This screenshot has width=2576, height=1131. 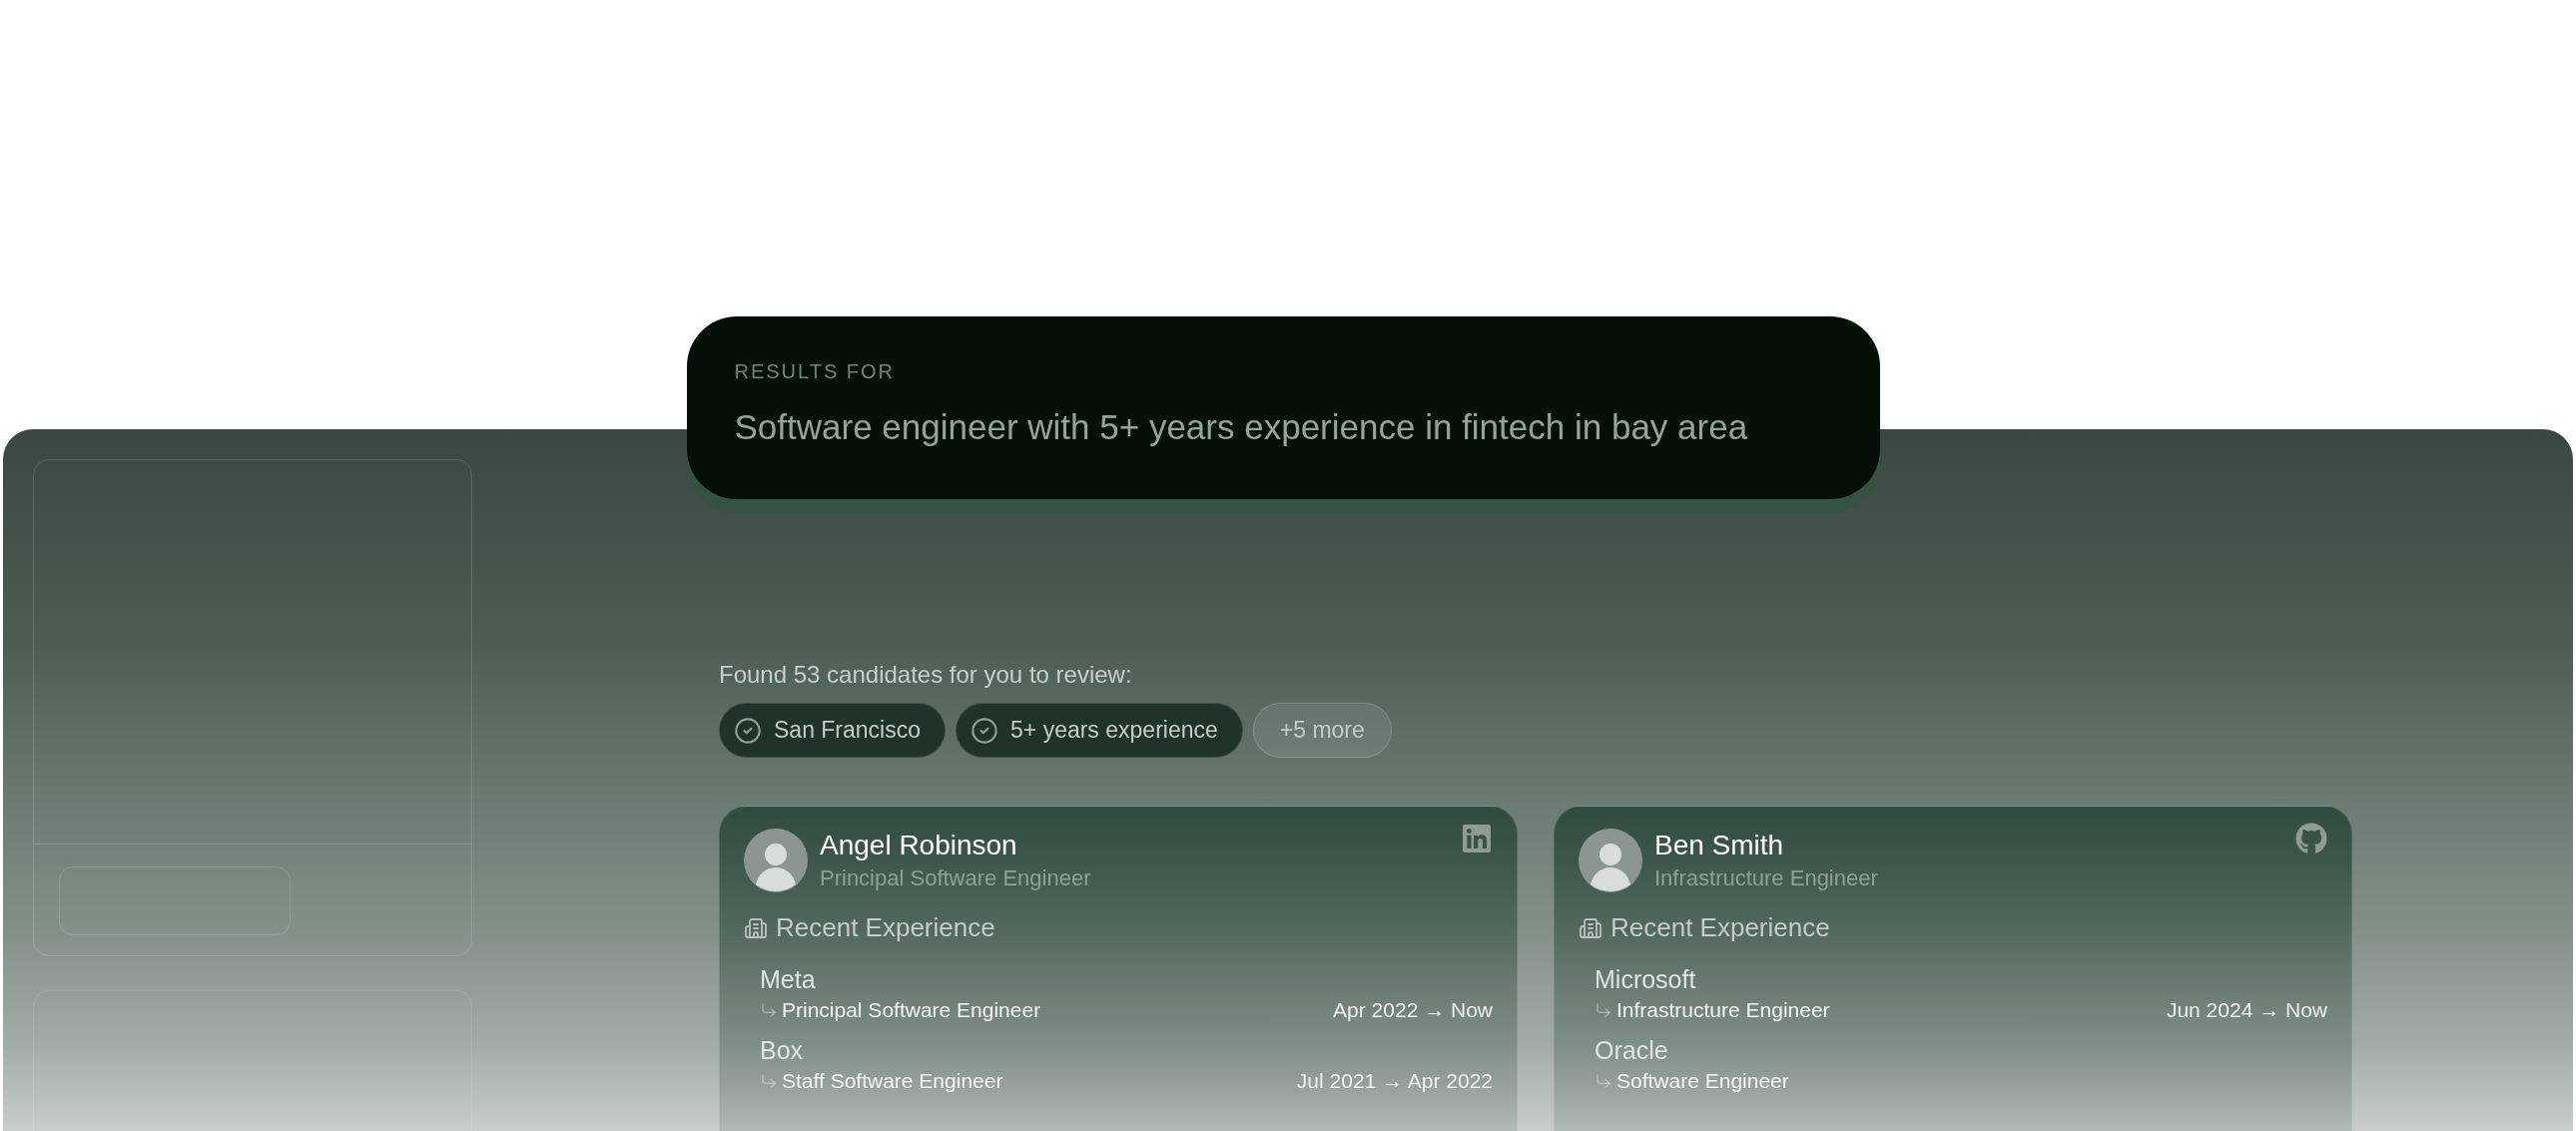 I want to click on company-name: Box, so click(x=782, y=1051).